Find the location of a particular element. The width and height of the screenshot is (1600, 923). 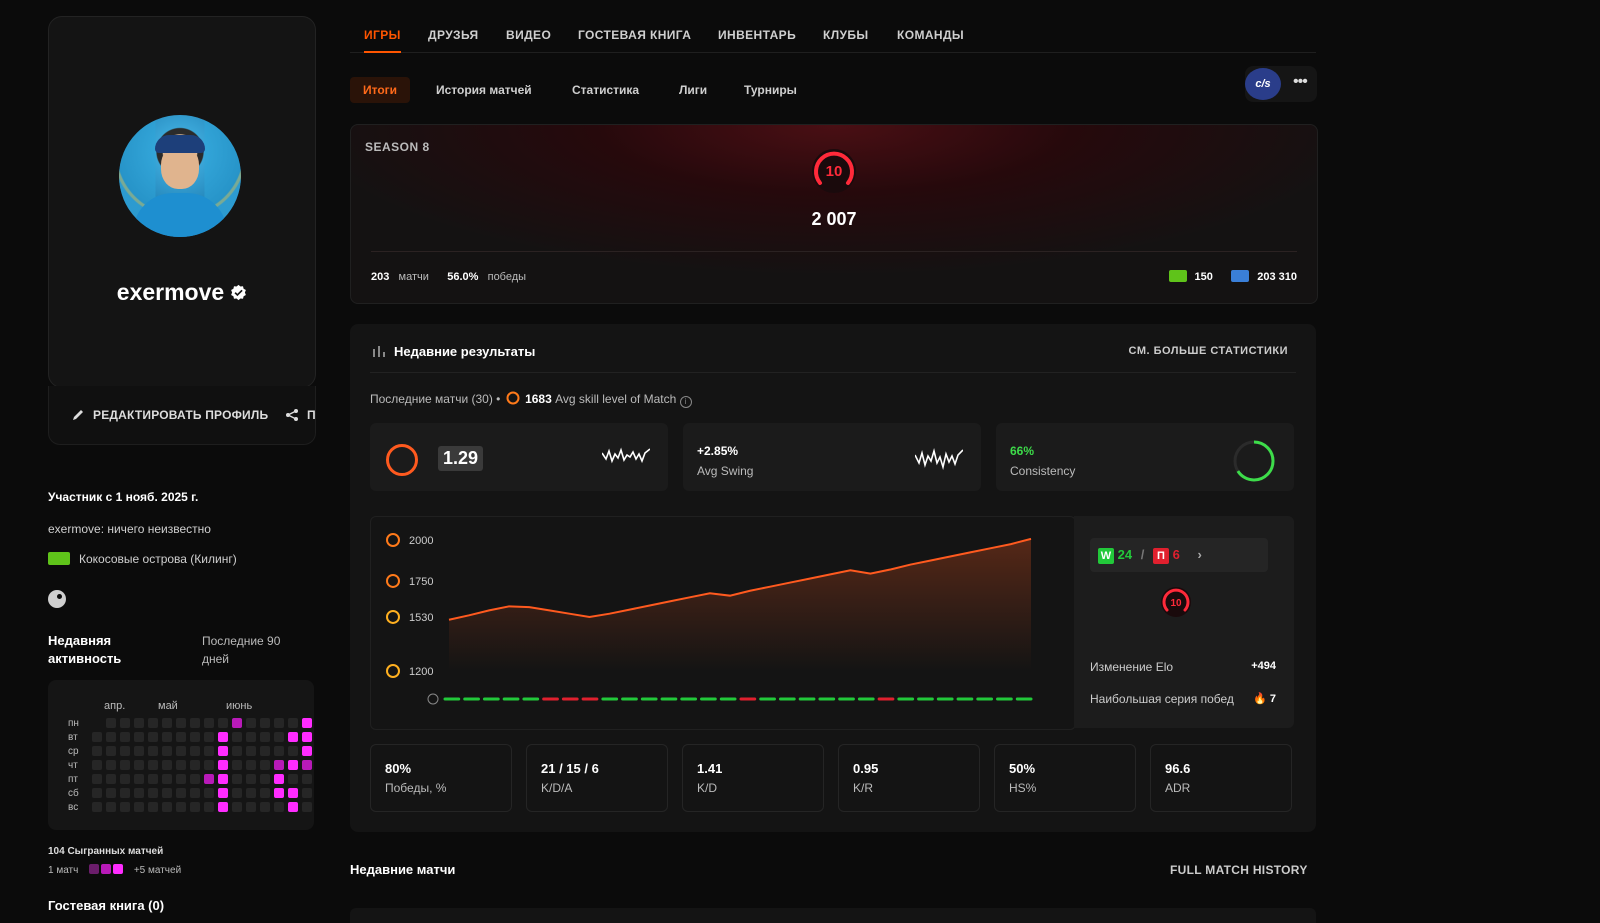

streak-number: 7 is located at coordinates (1272, 699).